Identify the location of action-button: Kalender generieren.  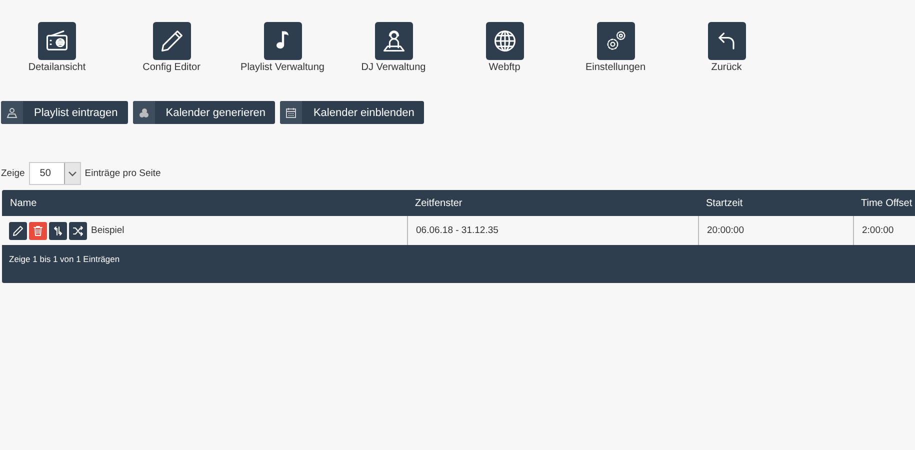
(204, 112).